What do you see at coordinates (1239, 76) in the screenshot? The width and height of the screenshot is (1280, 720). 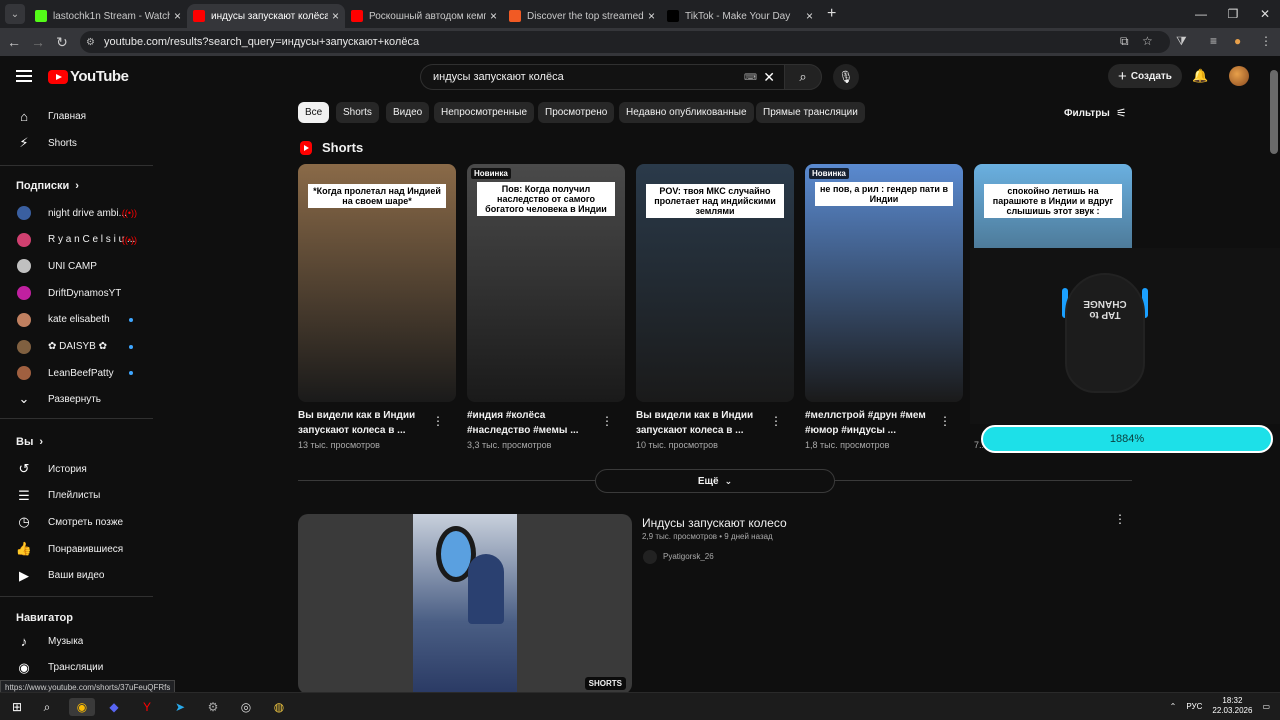 I see `account-avatar` at bounding box center [1239, 76].